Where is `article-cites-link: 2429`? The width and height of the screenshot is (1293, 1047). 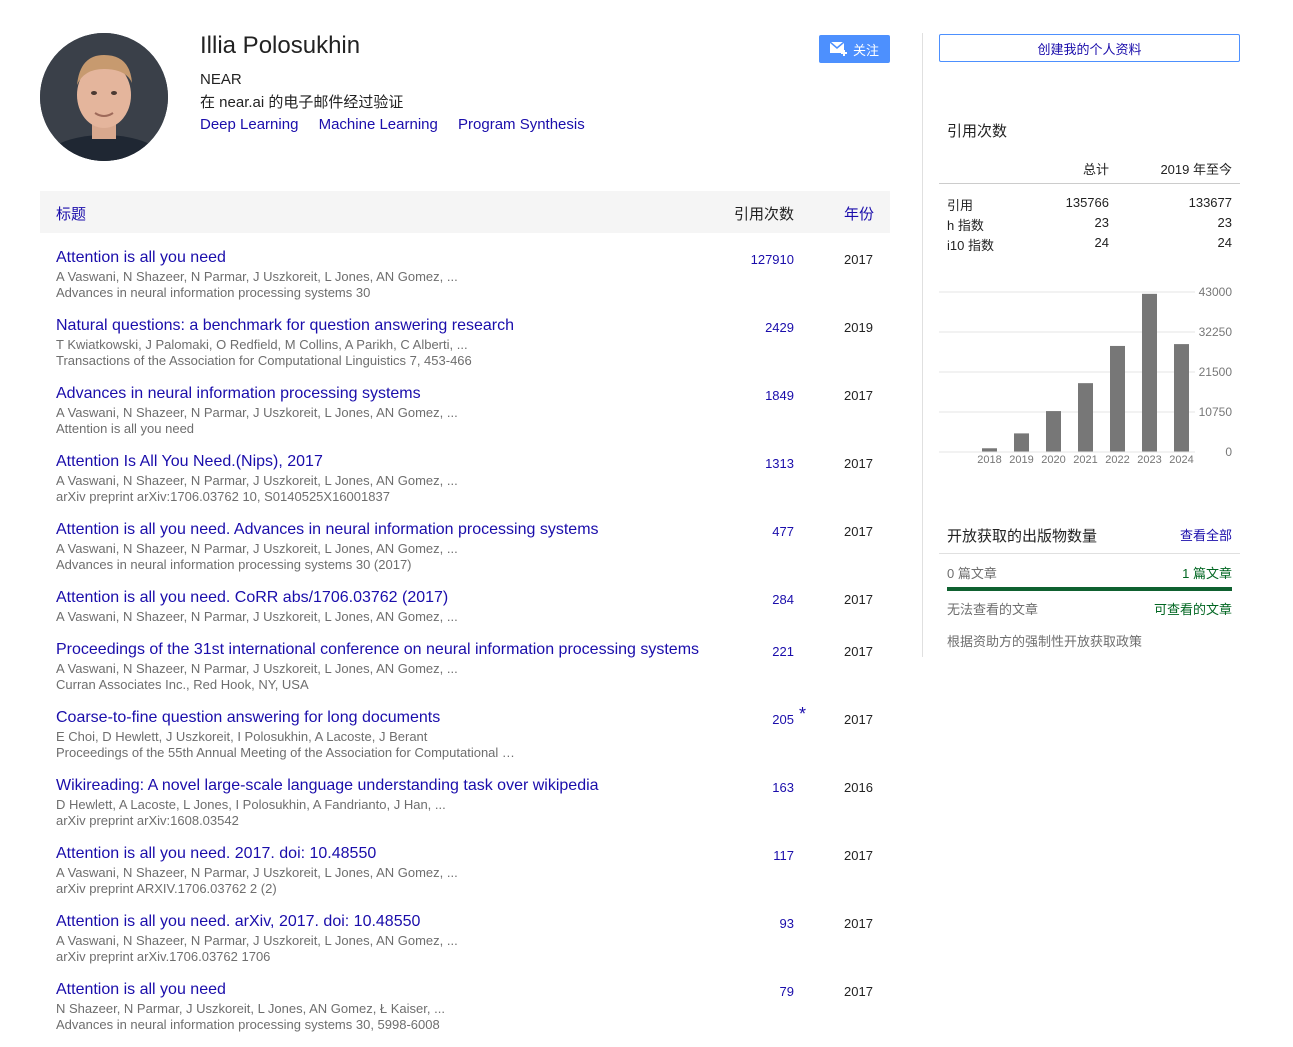
article-cites-link: 2429 is located at coordinates (779, 327).